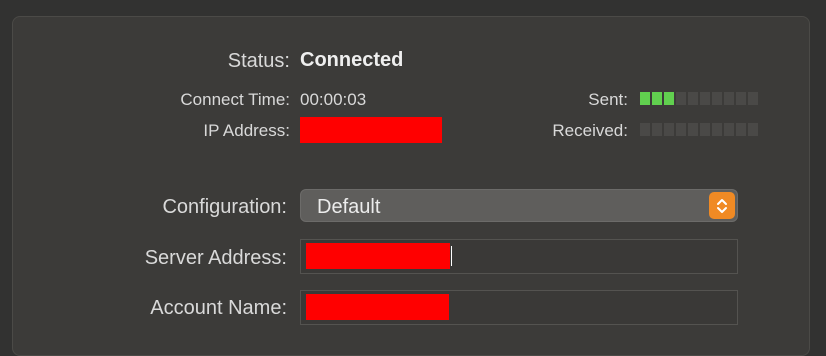  Describe the element at coordinates (246, 130) in the screenshot. I see `ip-address-label: IP Address:` at that location.